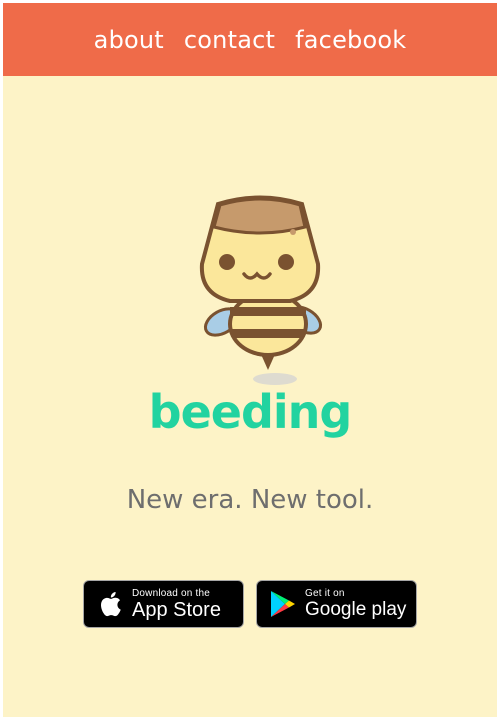 The height and width of the screenshot is (718, 500). I want to click on app-store-small-text: Download on the, so click(171, 593).